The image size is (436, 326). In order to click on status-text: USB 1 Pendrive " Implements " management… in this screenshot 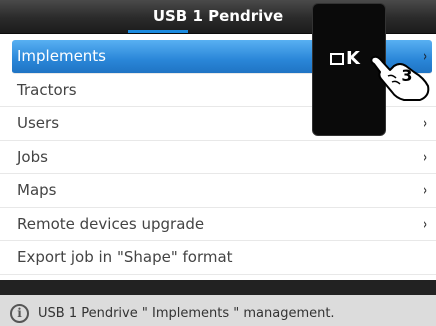, I will do `click(186, 313)`.